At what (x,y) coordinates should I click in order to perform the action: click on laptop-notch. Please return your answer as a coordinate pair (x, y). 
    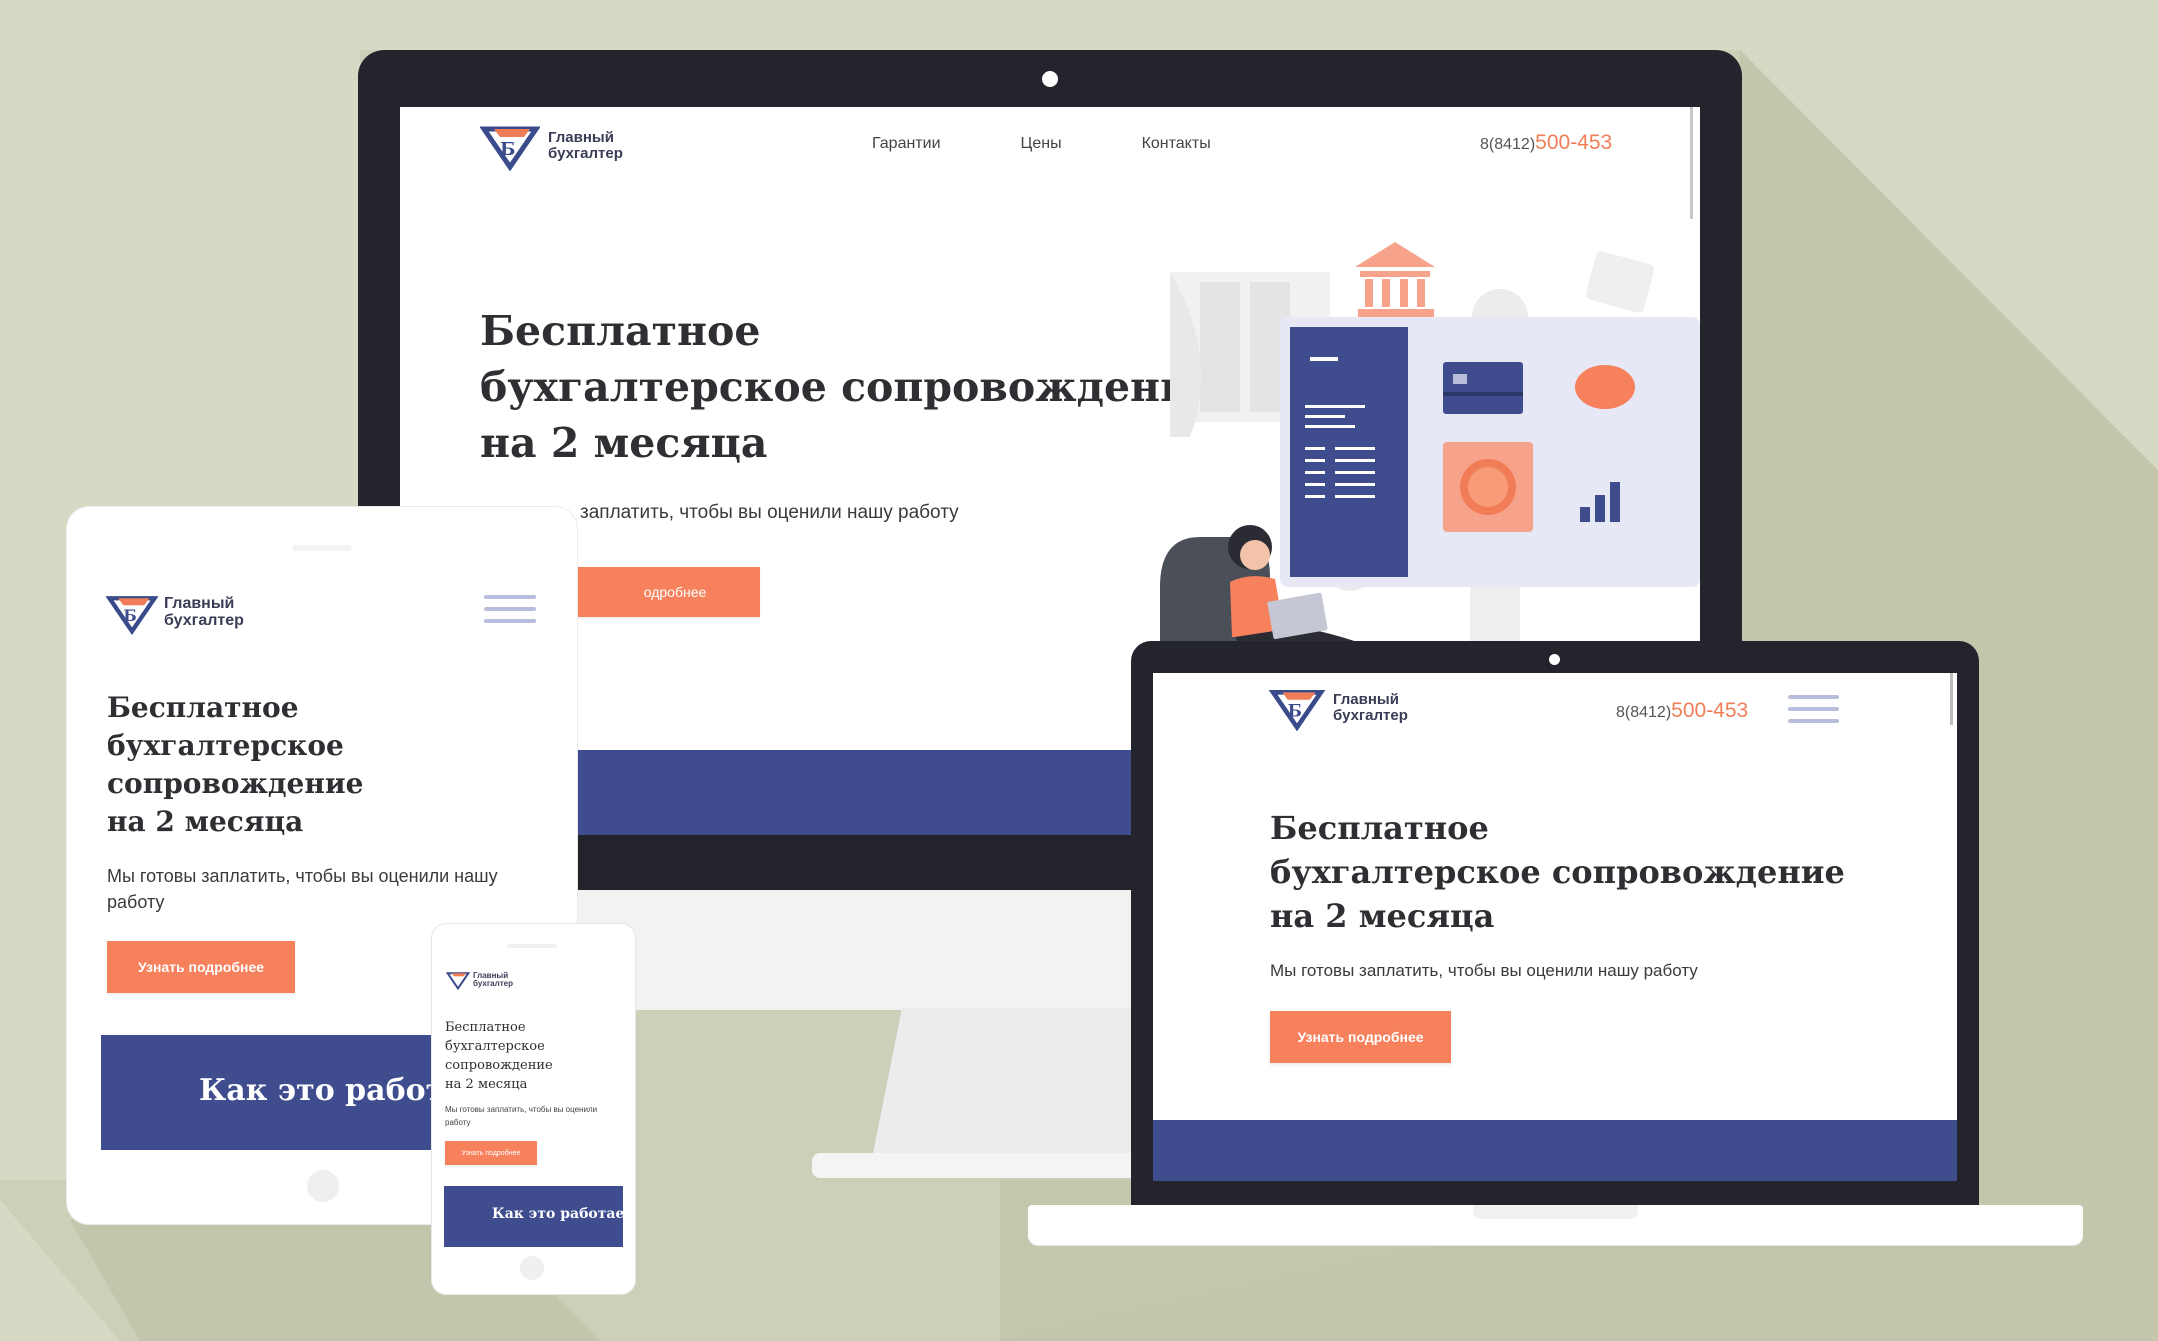
    Looking at the image, I should click on (1555, 1212).